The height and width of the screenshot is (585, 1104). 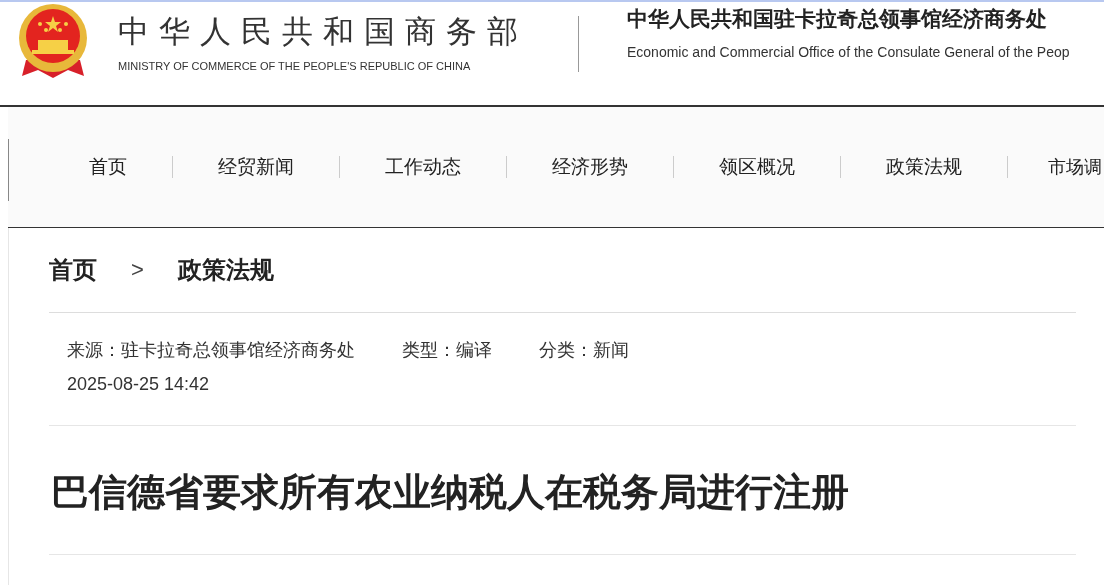 What do you see at coordinates (295, 66) in the screenshot?
I see `ministry-name-english: MINISTRY OF COMMERCE OF THE PEOPLE'S REPUBLIC OF CHINA` at bounding box center [295, 66].